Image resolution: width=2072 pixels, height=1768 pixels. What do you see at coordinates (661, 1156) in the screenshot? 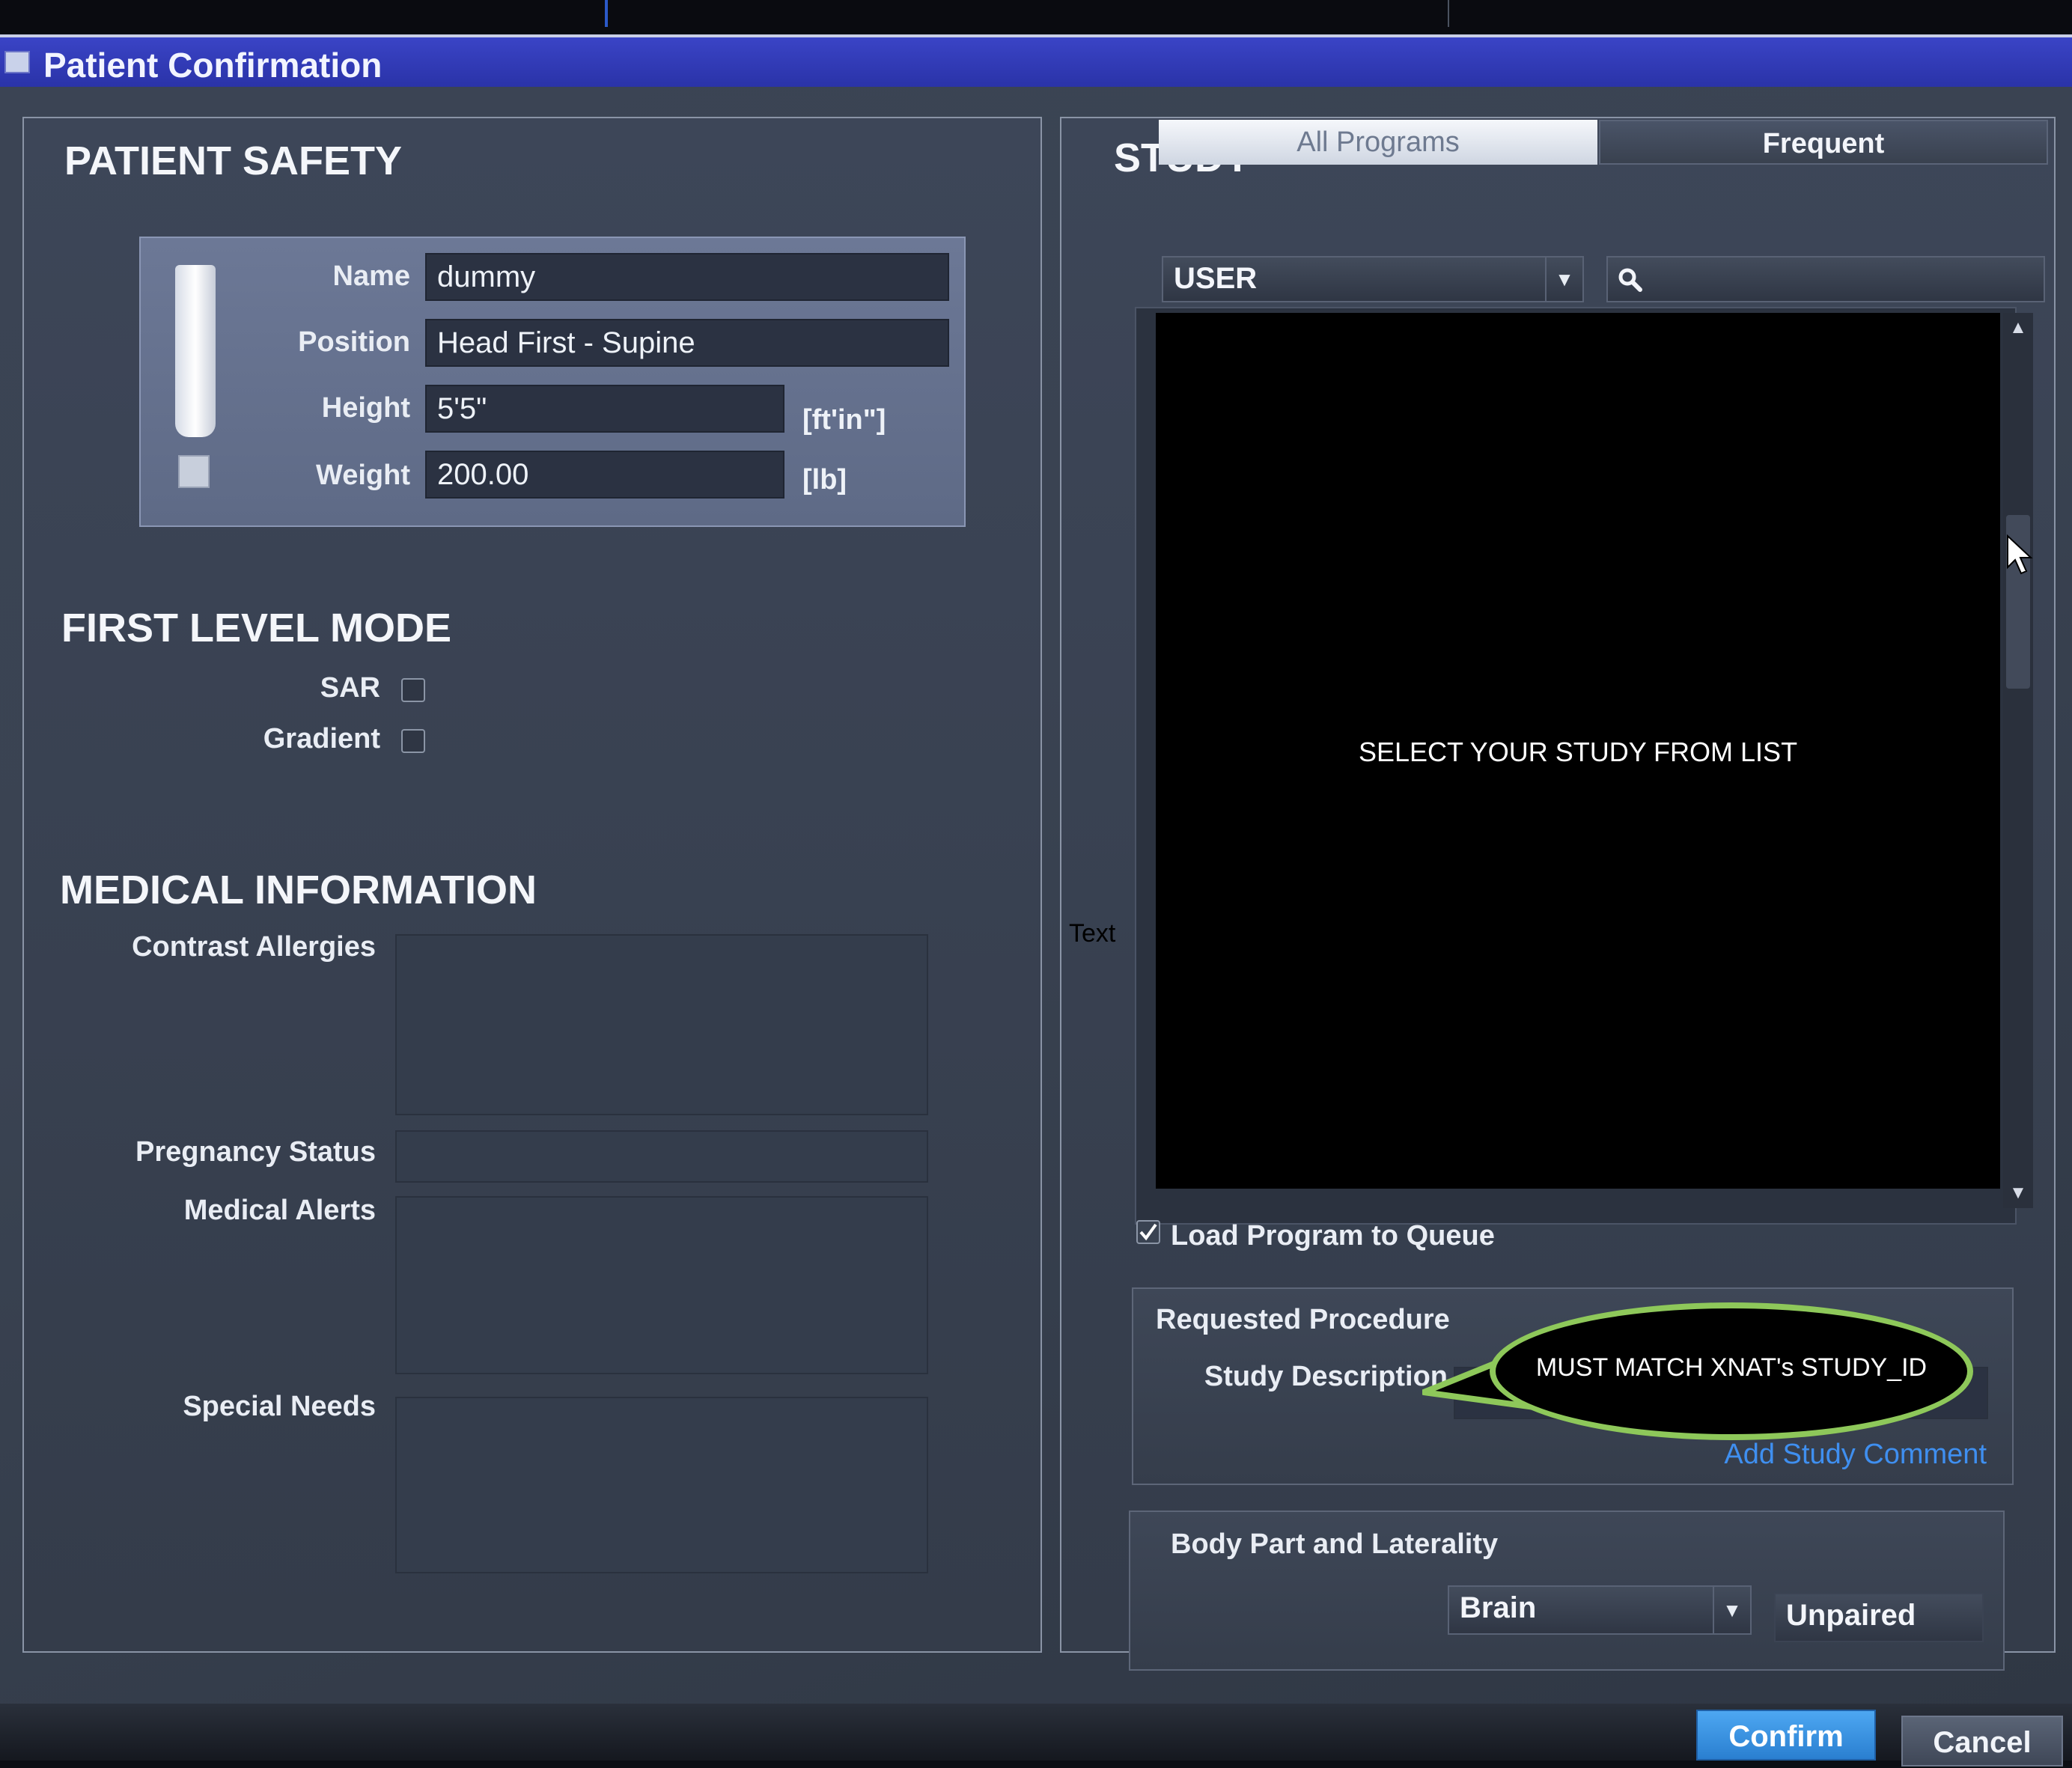
I see `pregnancy-status-field` at bounding box center [661, 1156].